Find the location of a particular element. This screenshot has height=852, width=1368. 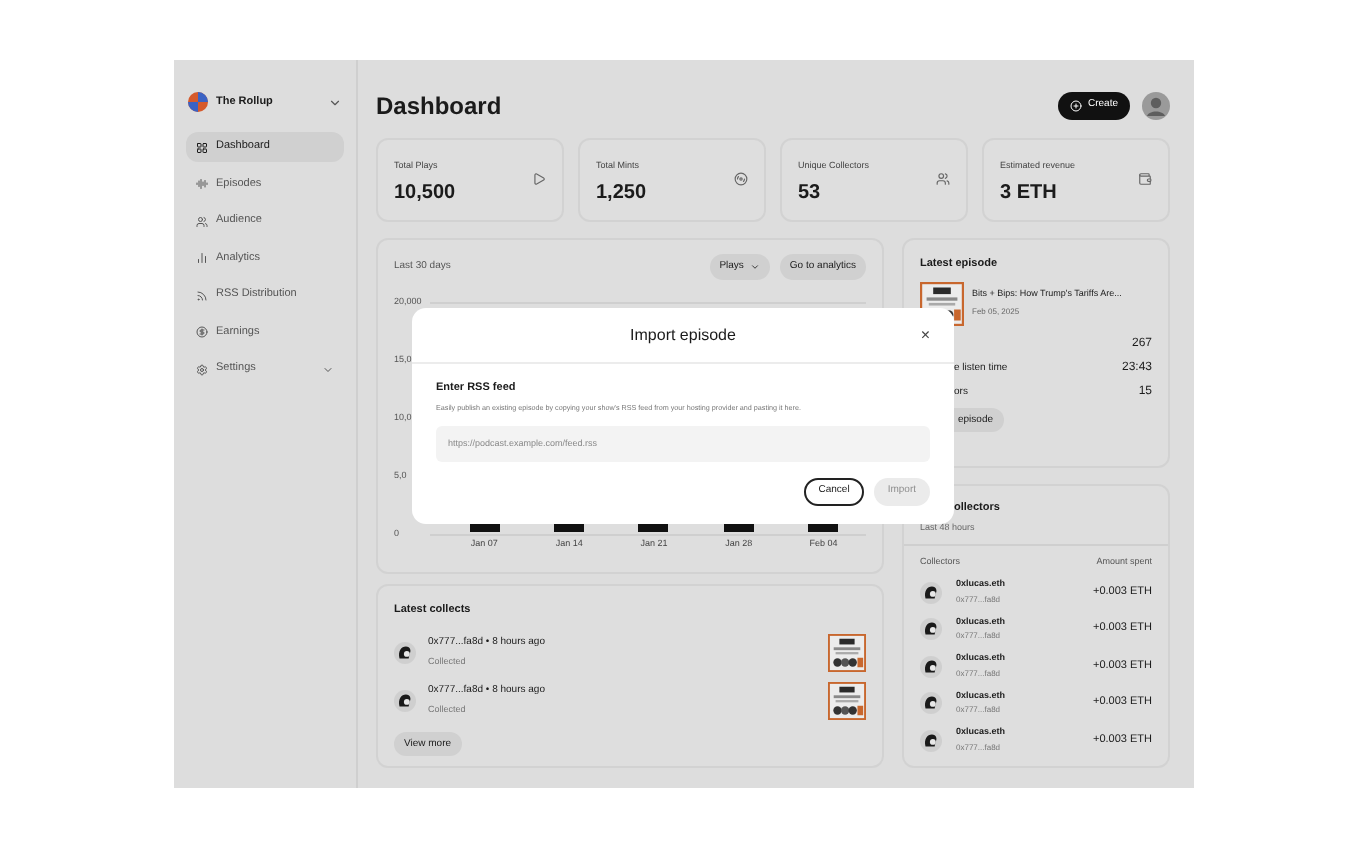

close-button: × is located at coordinates (925, 335).